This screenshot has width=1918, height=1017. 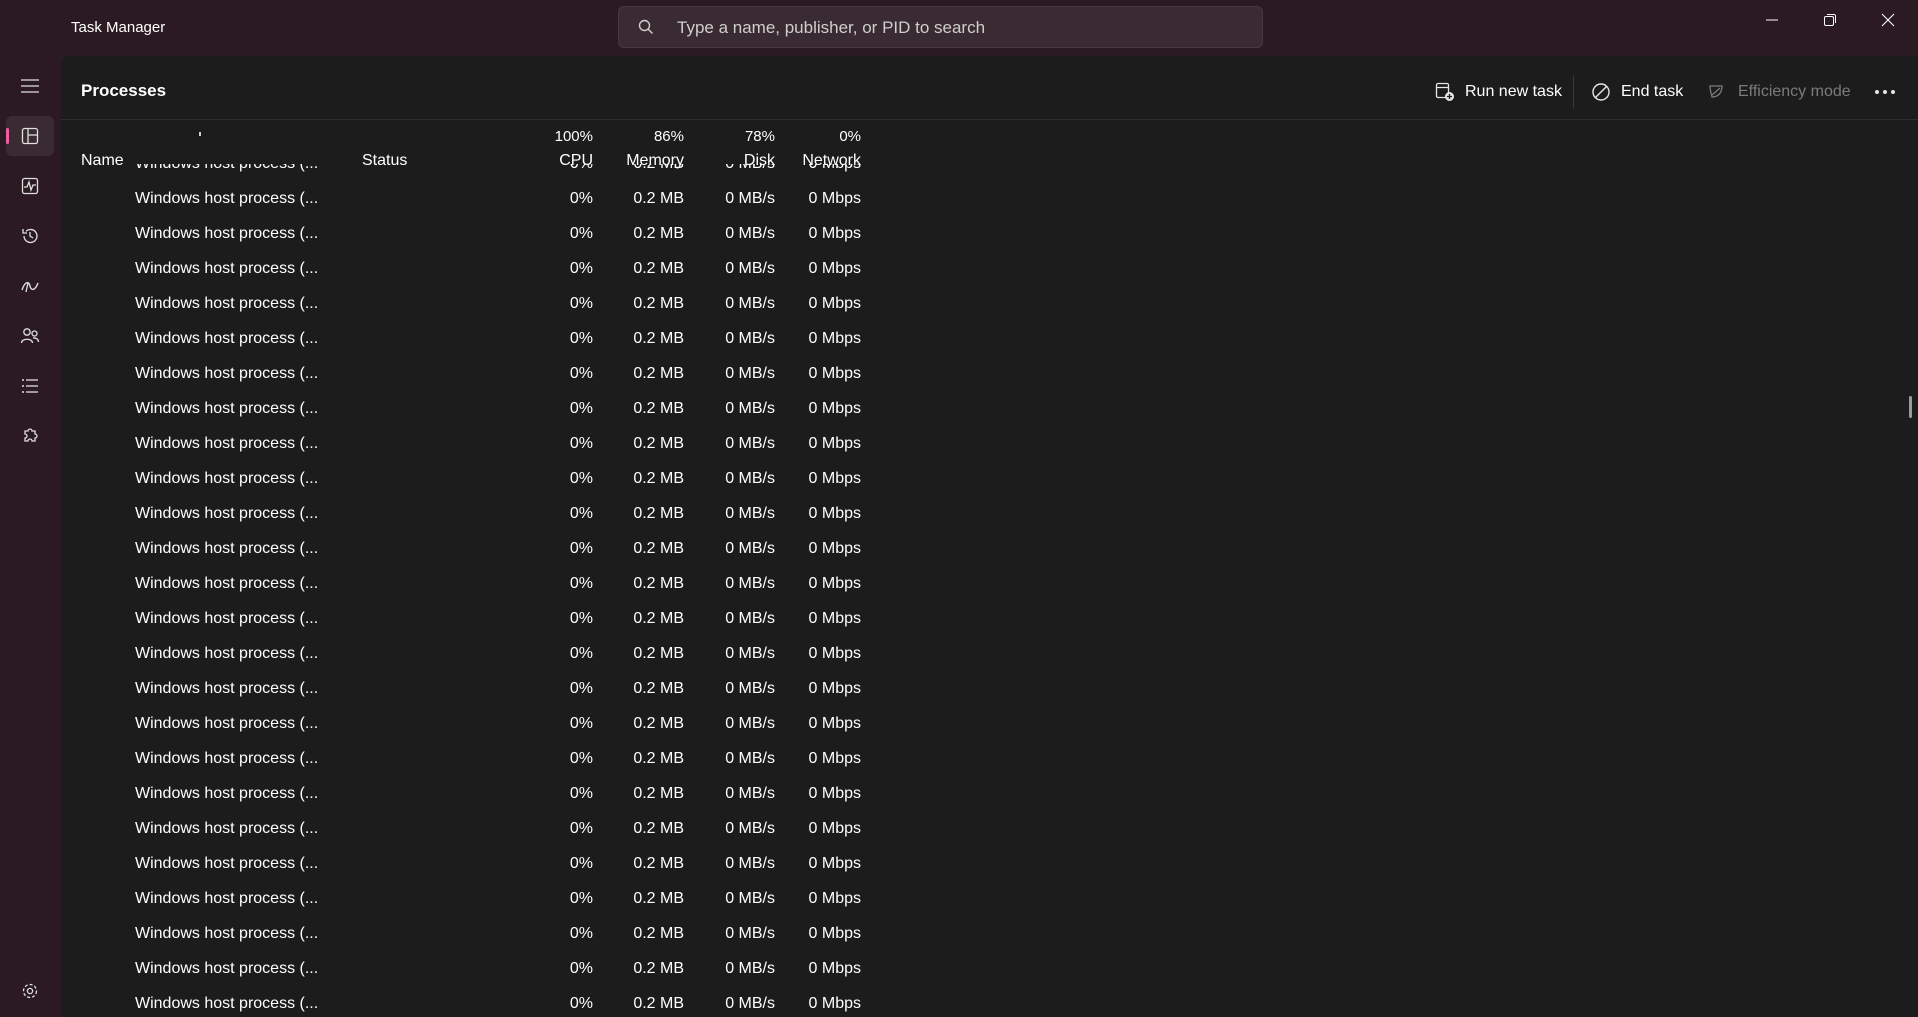 What do you see at coordinates (645, 26) in the screenshot?
I see `search-icon` at bounding box center [645, 26].